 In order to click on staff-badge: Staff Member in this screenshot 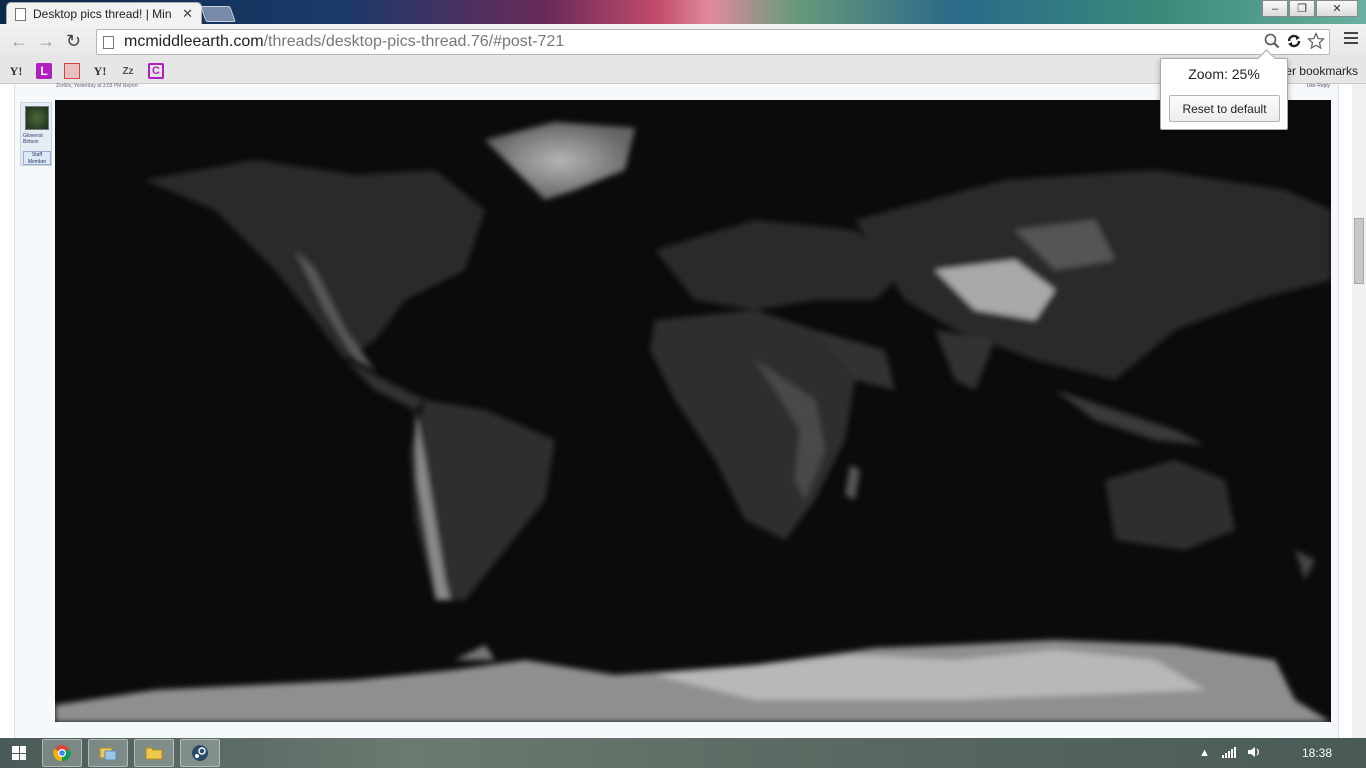, I will do `click(37, 158)`.